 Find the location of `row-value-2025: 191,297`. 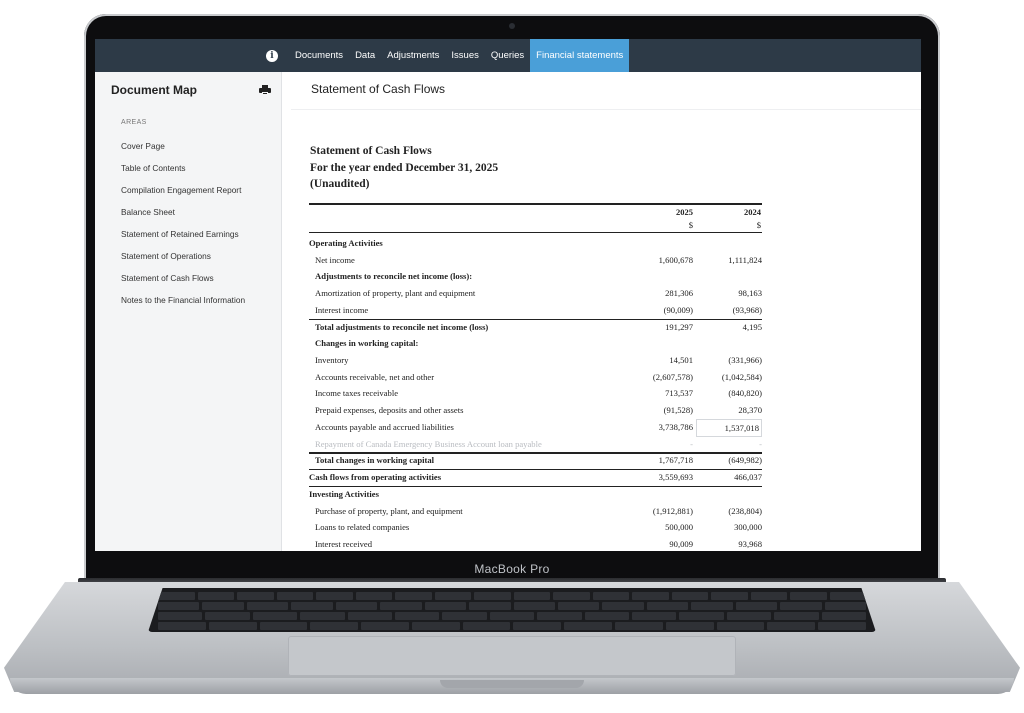

row-value-2025: 191,297 is located at coordinates (679, 326).